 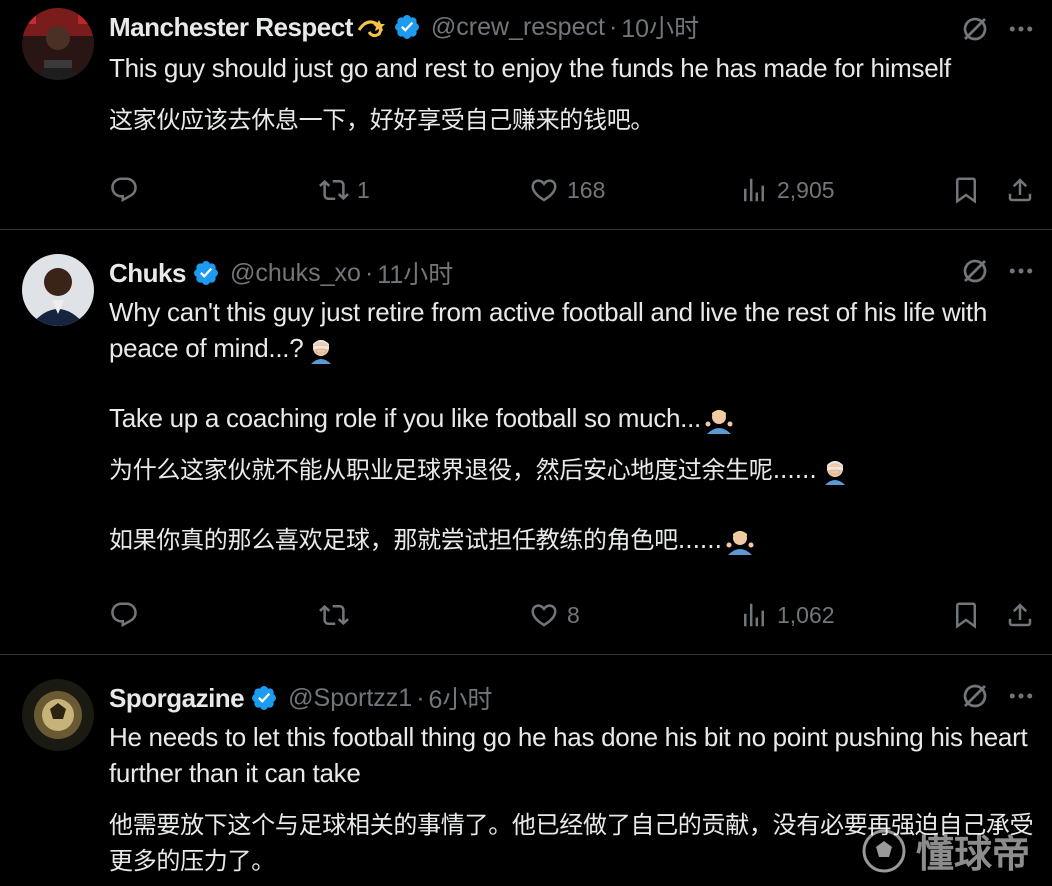 I want to click on view-count: 1,062, so click(x=806, y=614).